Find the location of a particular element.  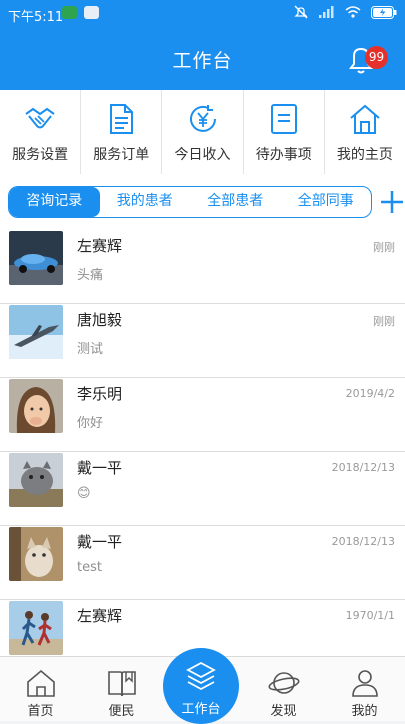

app-header: 下午5:11 工作台 99 is located at coordinates (202, 45).